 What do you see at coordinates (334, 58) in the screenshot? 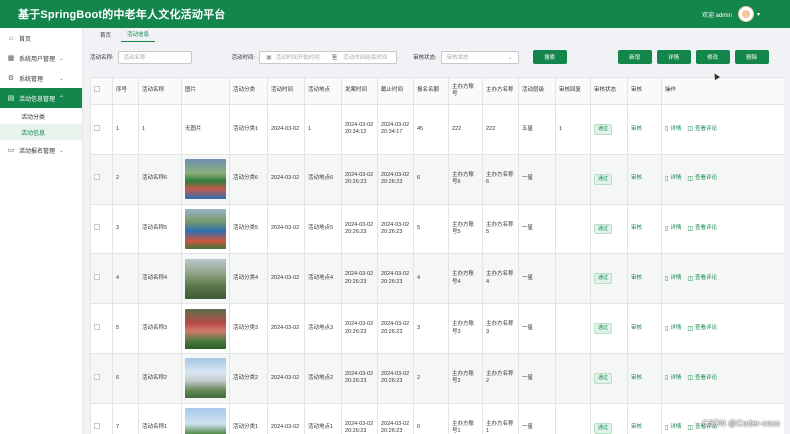
I see `range-separator: 至` at bounding box center [334, 58].